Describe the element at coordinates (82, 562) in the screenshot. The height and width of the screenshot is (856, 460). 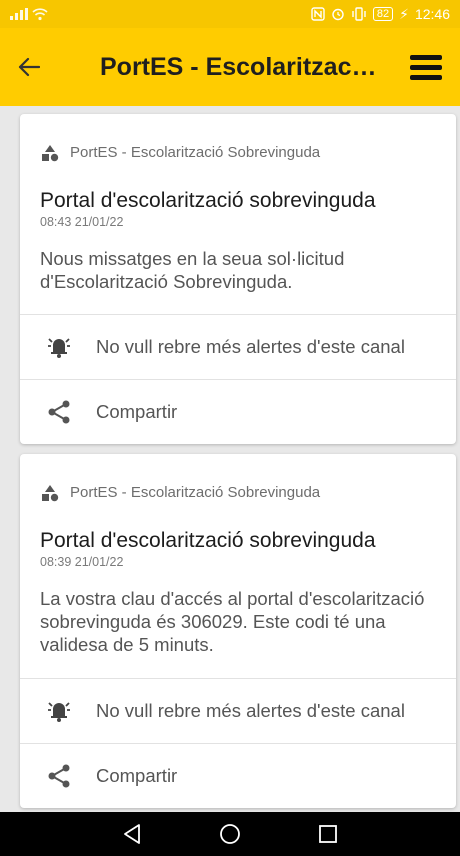
I see `notification-timestamp: 08:39 21/01/22` at that location.